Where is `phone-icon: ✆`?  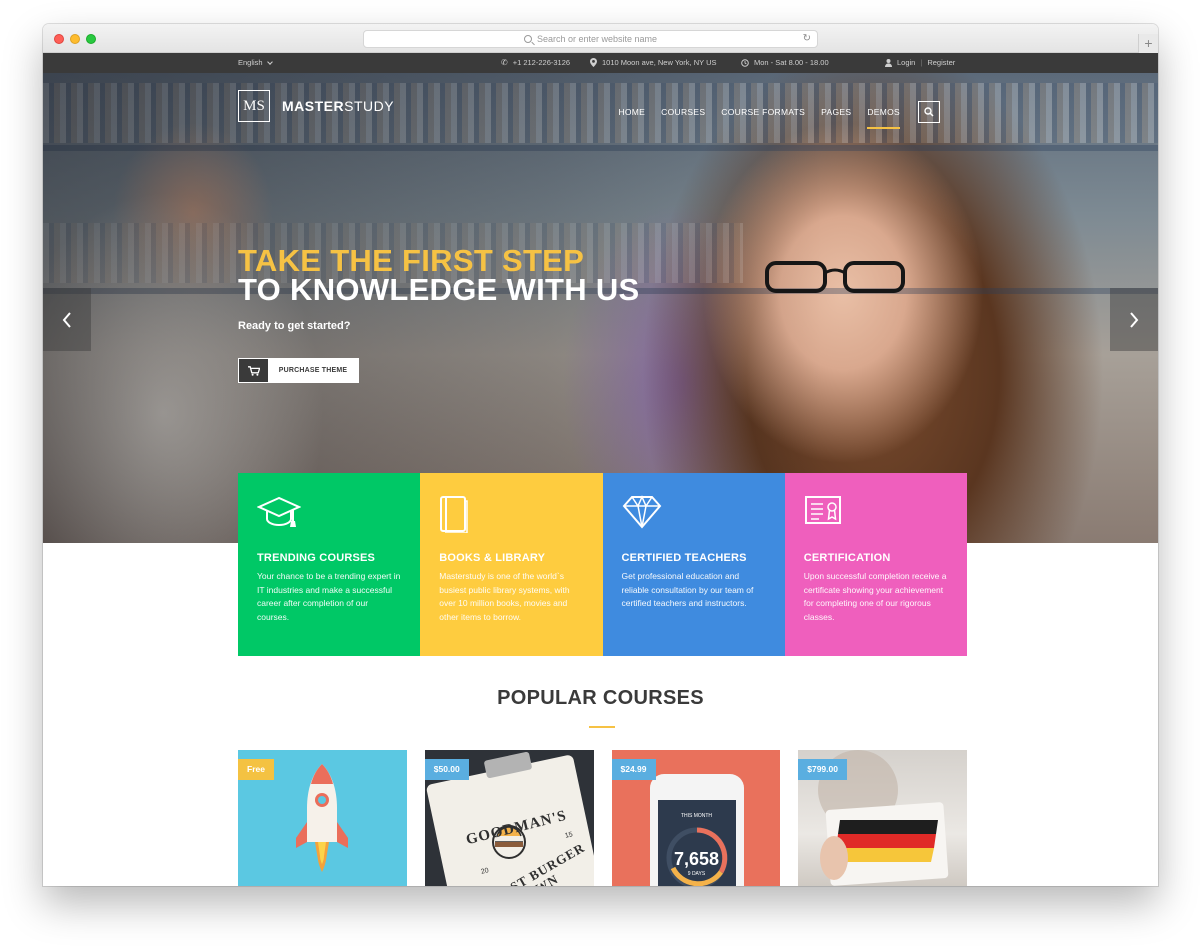 phone-icon: ✆ is located at coordinates (504, 62).